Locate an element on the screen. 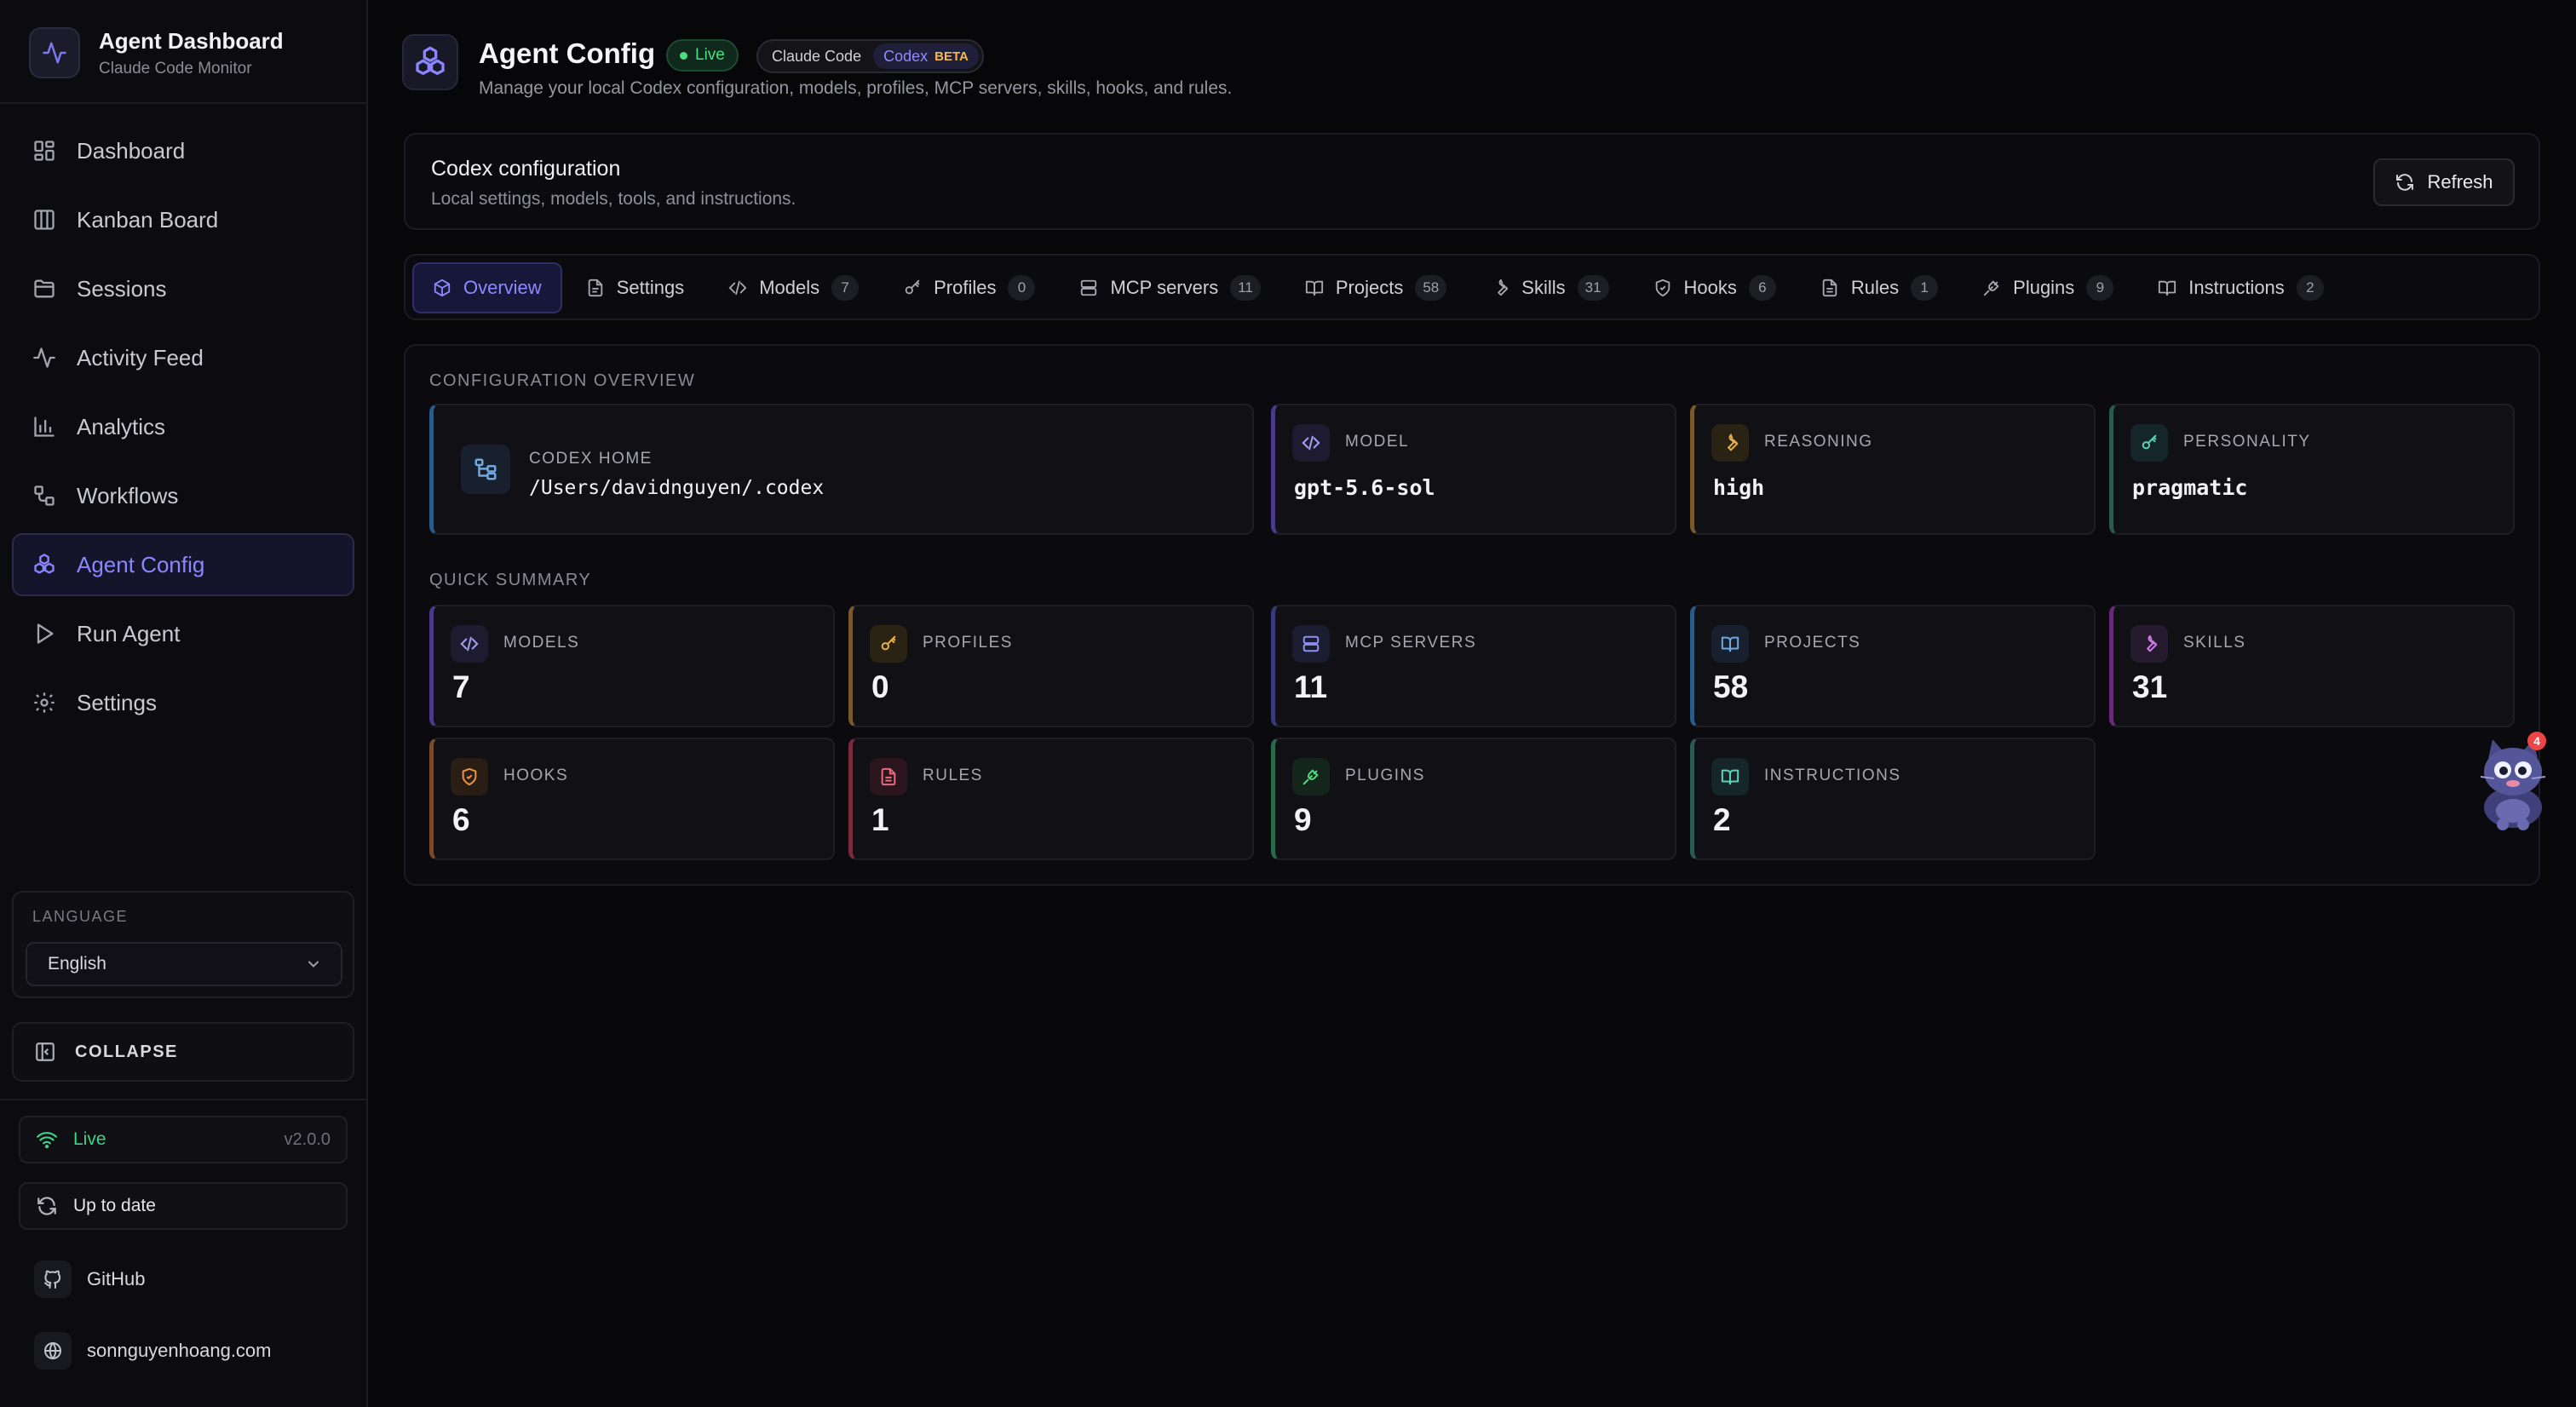 The height and width of the screenshot is (1407, 2576). sidebar-item-workflows: Workflows is located at coordinates (183, 495).